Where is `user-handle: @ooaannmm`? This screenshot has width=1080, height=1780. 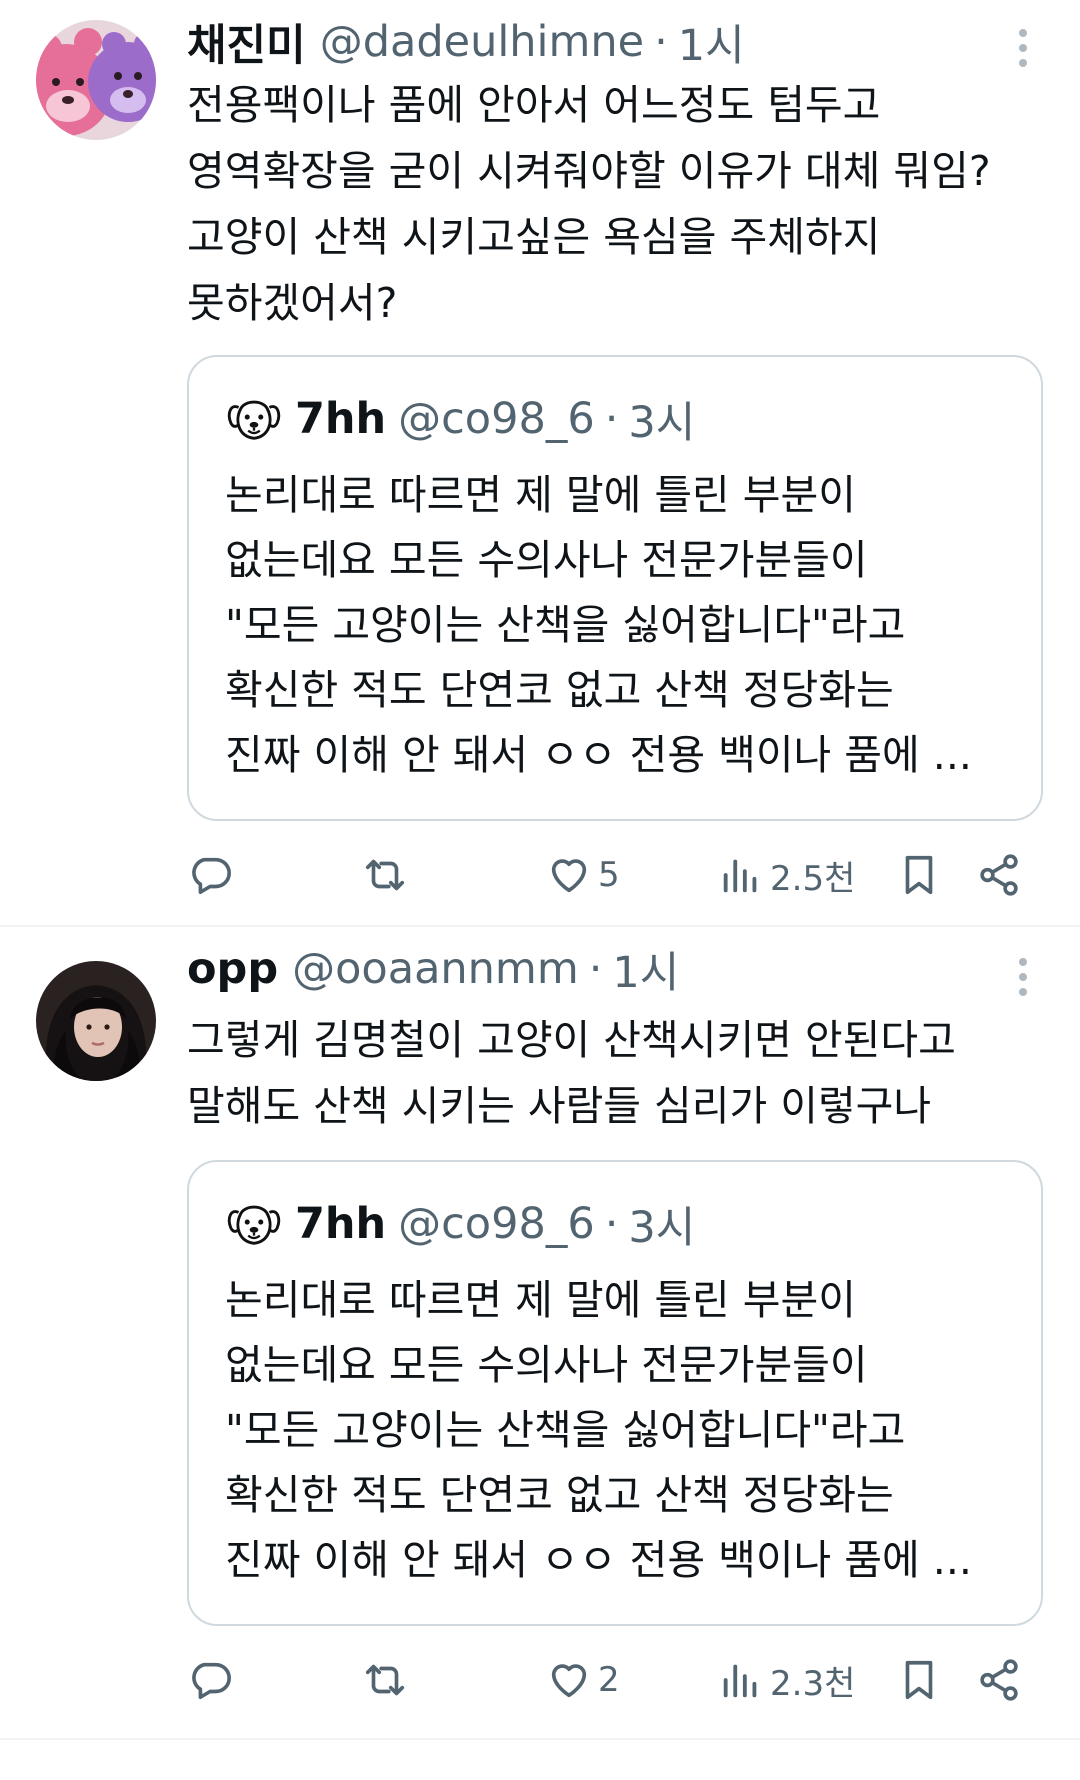 user-handle: @ooaannmm is located at coordinates (435, 969).